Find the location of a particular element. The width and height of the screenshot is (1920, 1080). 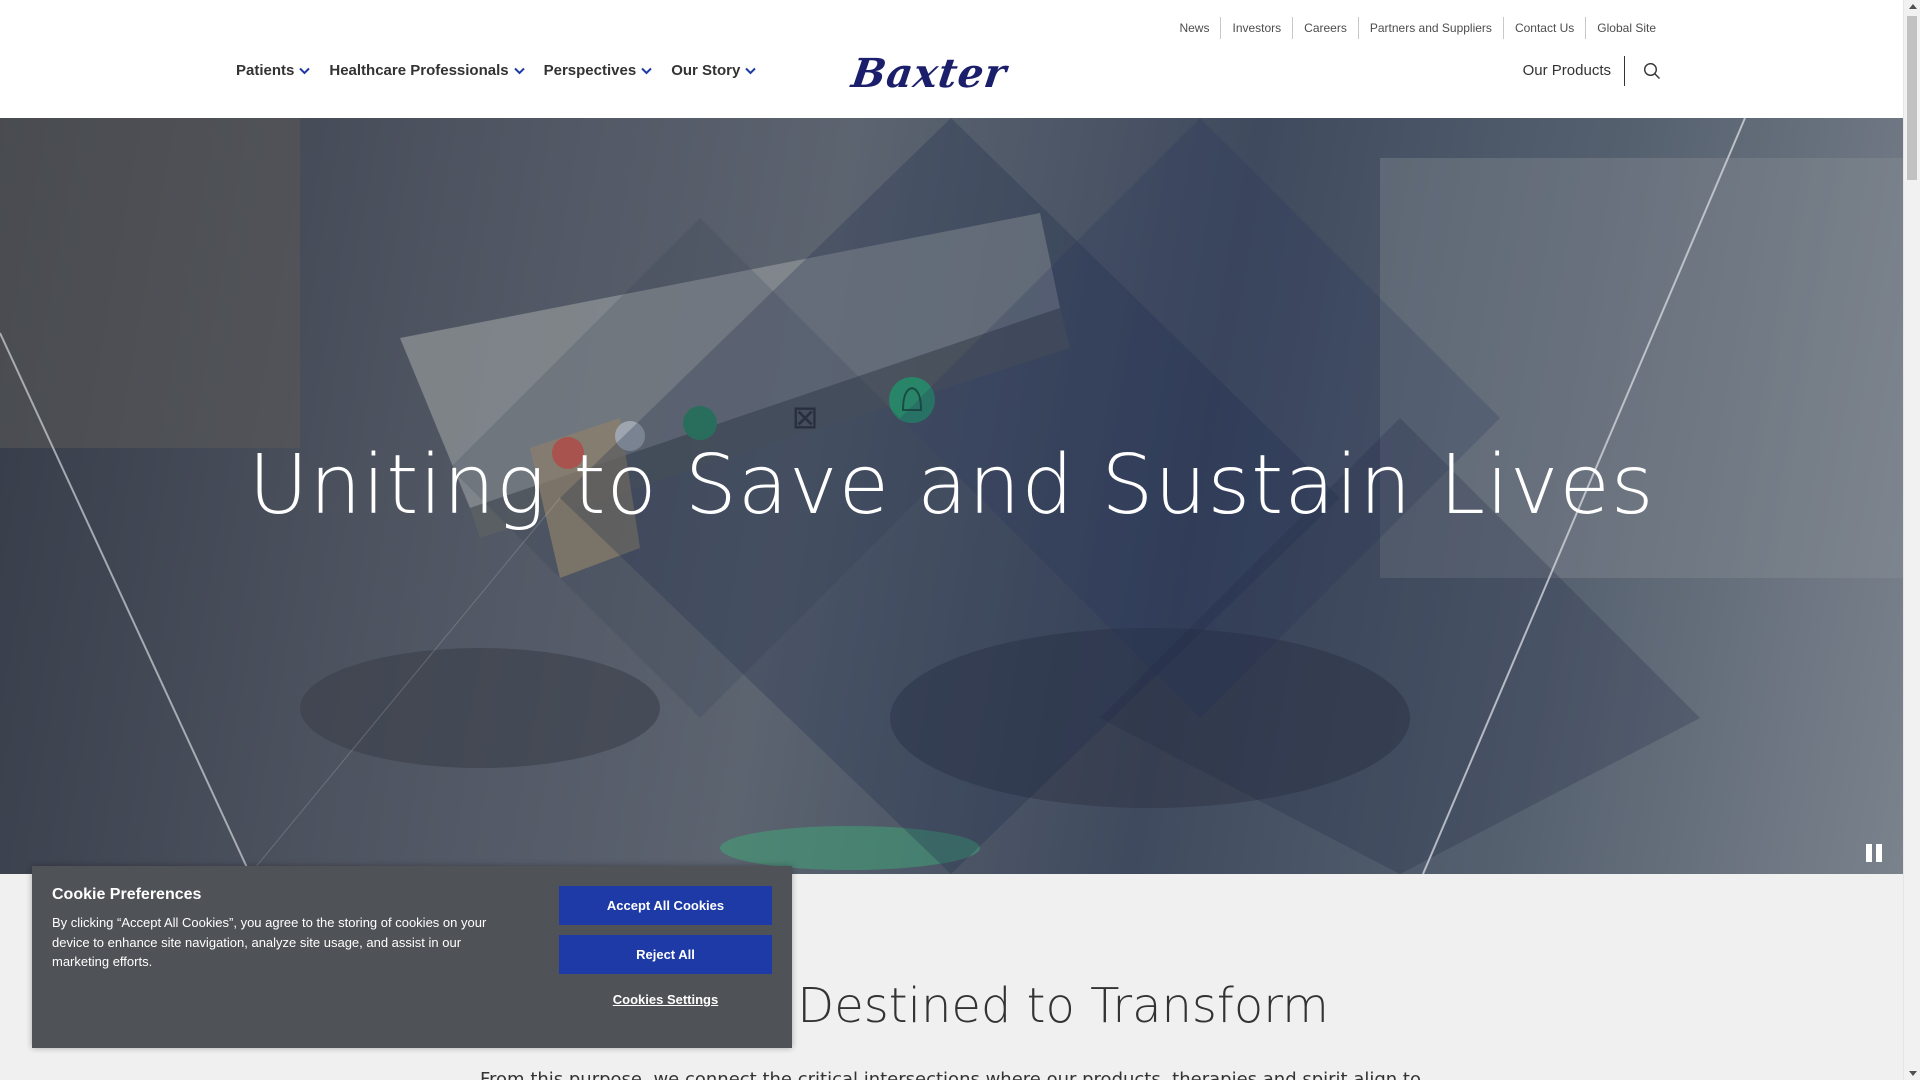

accept-all-cookies-button: Accept All Cookies is located at coordinates (665, 905).